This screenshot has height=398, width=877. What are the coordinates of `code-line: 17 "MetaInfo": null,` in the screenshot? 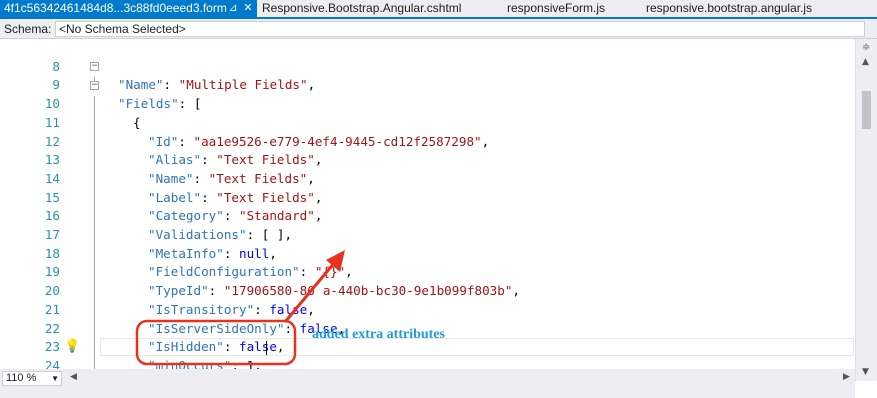 It's located at (427, 234).